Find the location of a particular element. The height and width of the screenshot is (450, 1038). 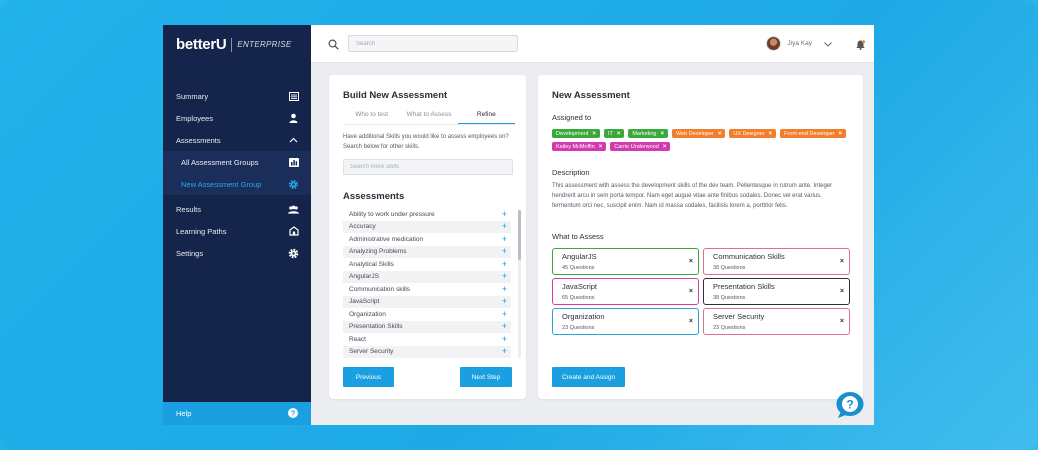

assess-card: Server Security 23 Questions × is located at coordinates (776, 321).